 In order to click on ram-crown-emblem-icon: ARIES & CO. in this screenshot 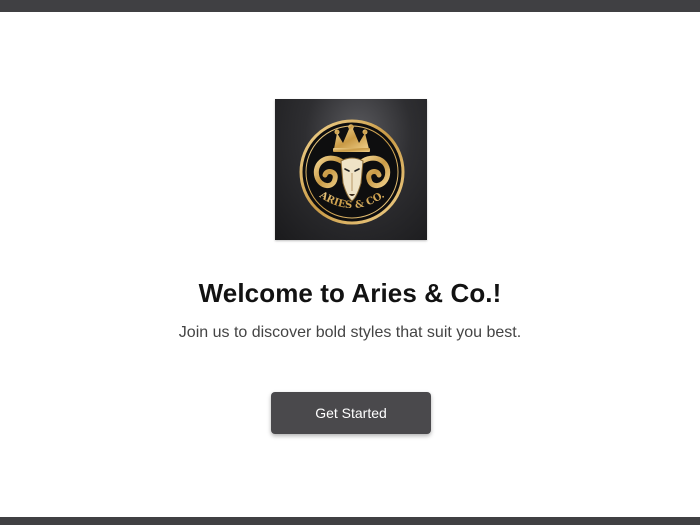, I will do `click(352, 172)`.